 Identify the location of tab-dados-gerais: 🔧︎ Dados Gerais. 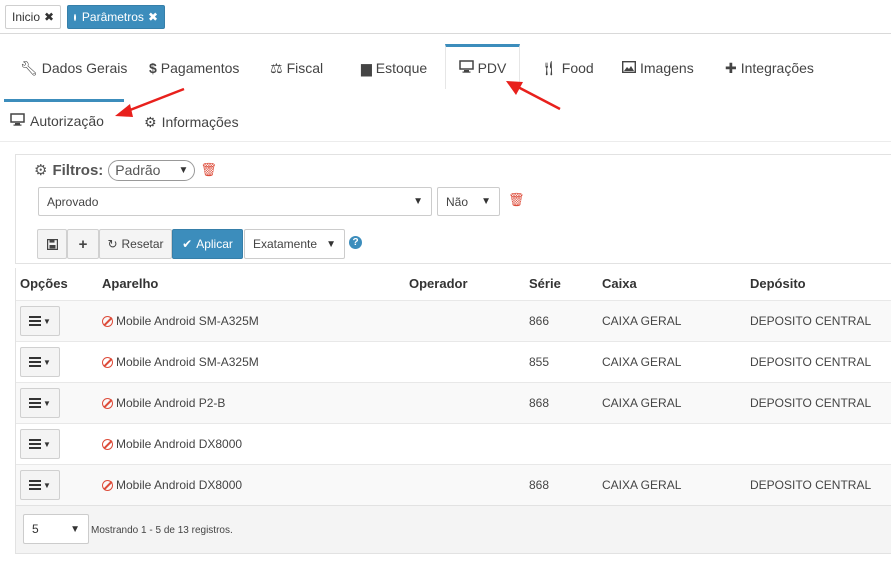
(73, 68).